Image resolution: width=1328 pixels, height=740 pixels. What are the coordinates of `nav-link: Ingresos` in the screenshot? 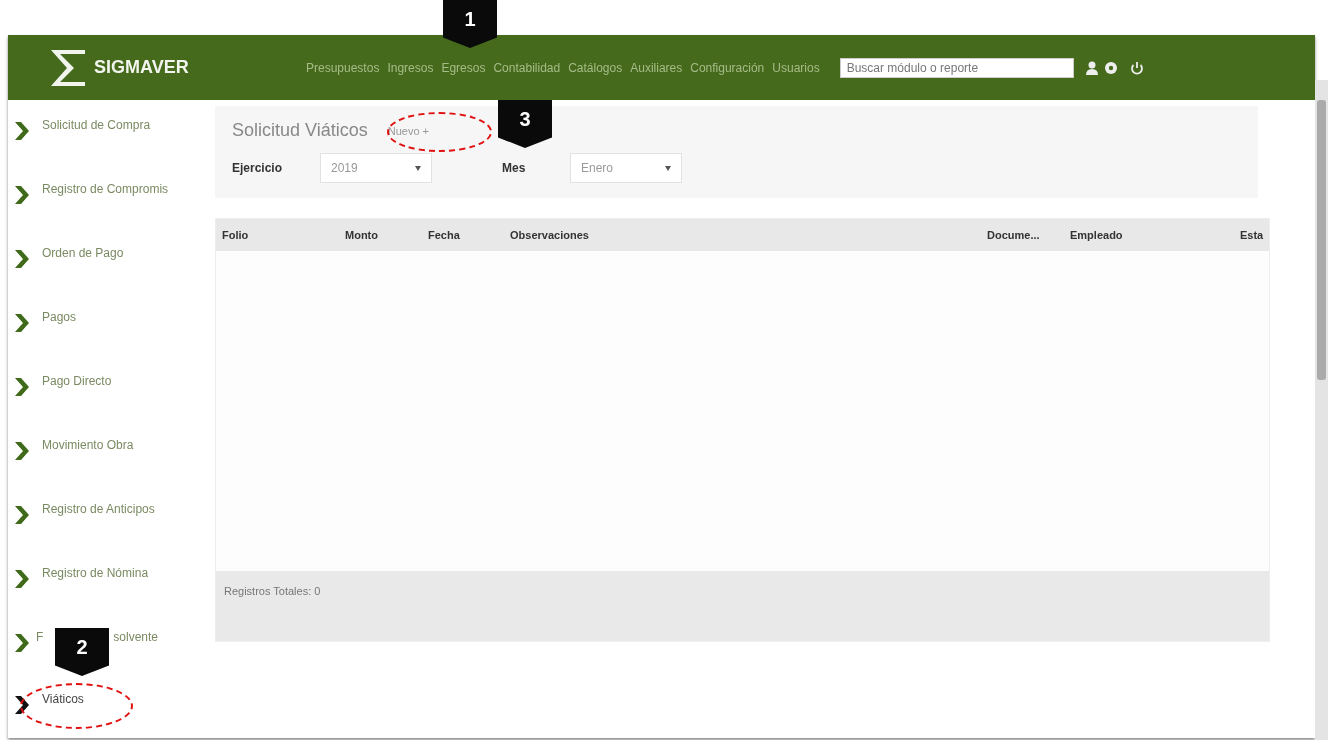 It's located at (410, 67).